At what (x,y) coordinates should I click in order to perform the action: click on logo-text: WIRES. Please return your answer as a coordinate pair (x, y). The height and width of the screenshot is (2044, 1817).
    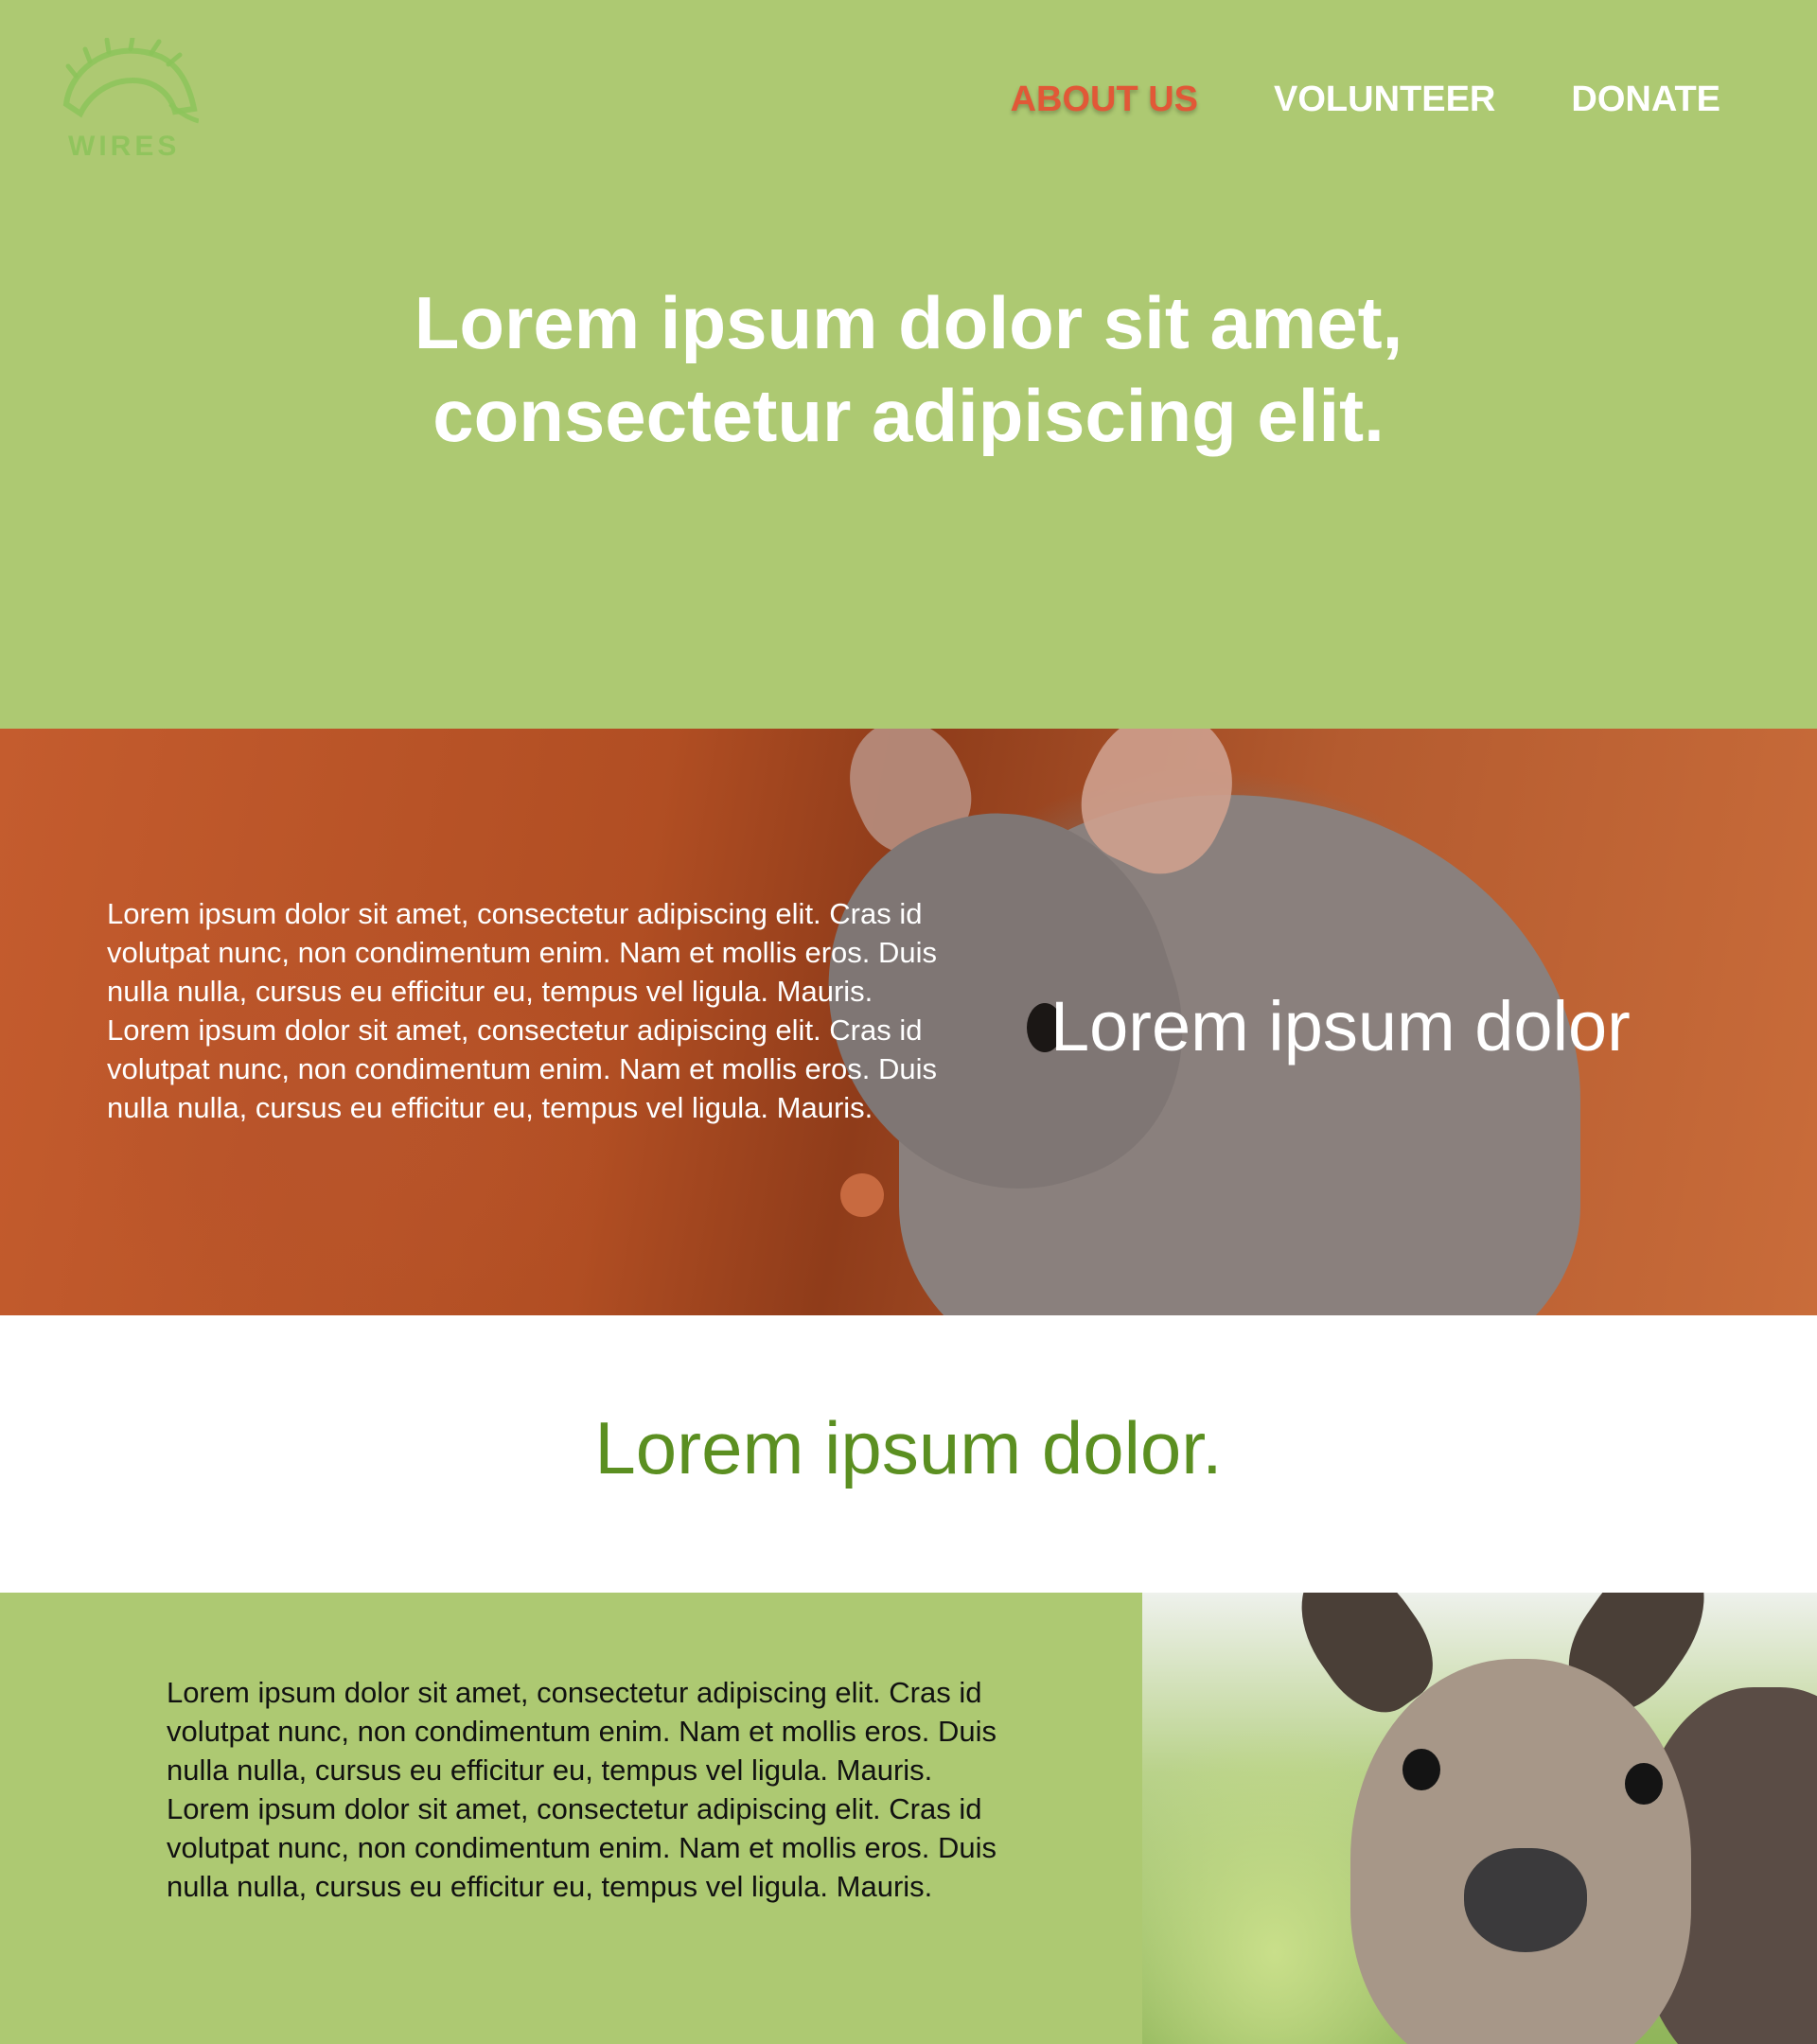
    Looking at the image, I should click on (125, 146).